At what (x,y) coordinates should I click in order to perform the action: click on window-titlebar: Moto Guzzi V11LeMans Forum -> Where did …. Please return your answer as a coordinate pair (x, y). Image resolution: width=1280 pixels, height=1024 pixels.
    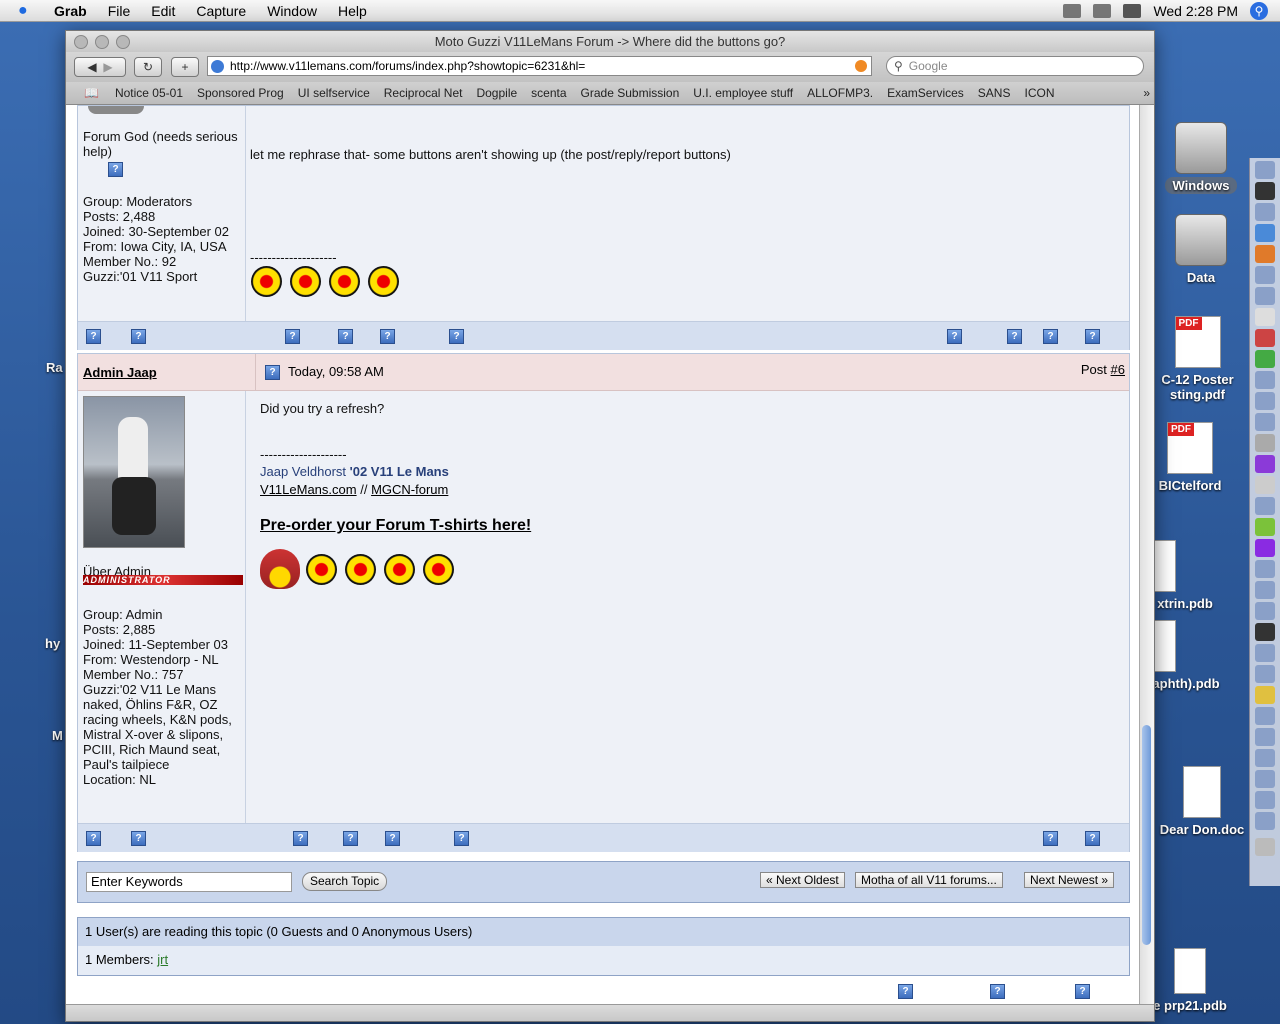
    Looking at the image, I should click on (610, 41).